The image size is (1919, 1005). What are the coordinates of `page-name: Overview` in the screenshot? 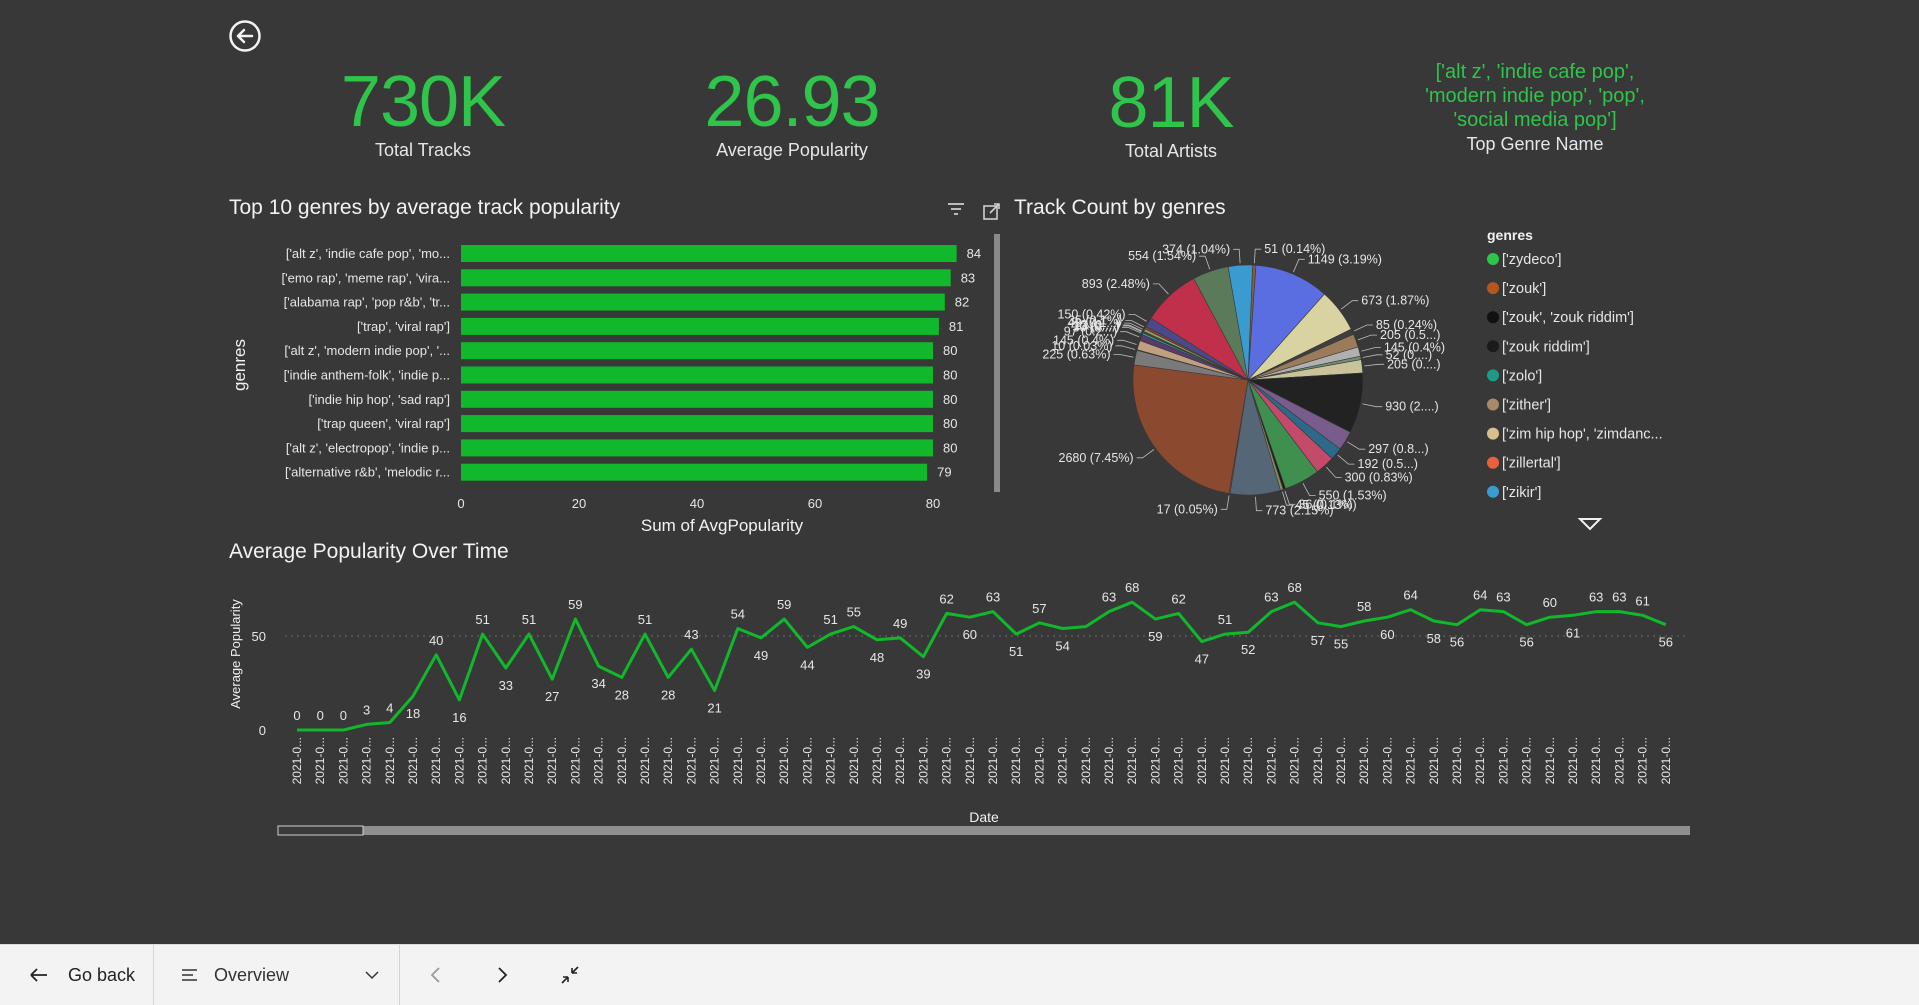 It's located at (252, 974).